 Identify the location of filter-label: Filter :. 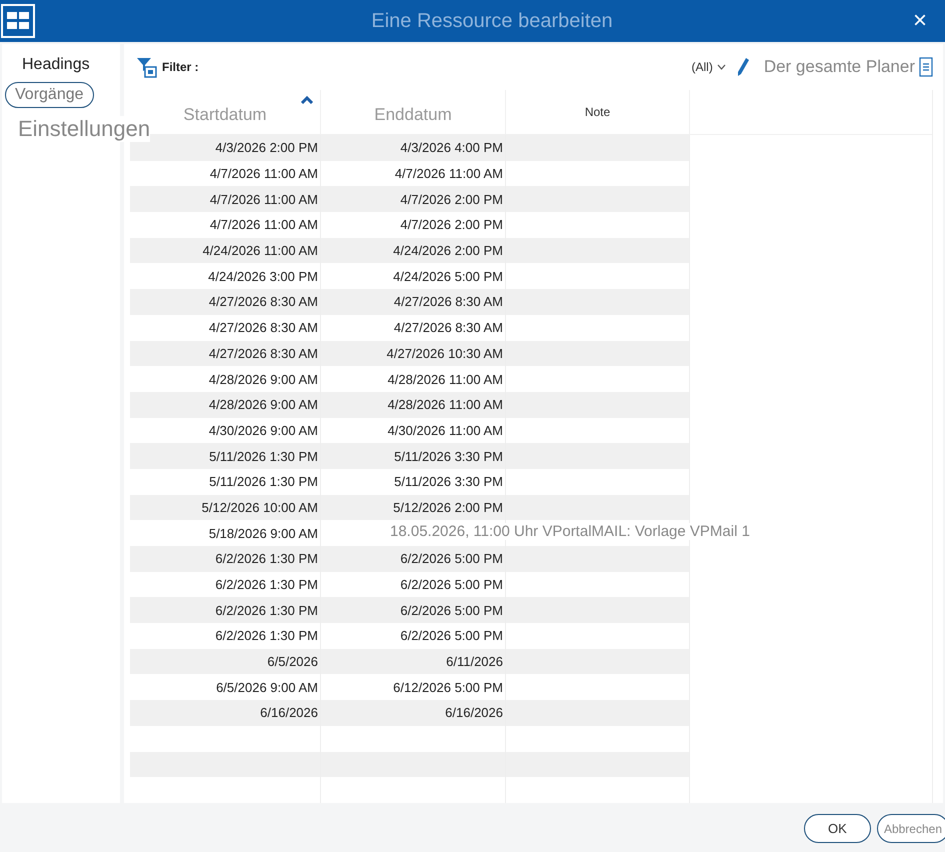
(180, 67).